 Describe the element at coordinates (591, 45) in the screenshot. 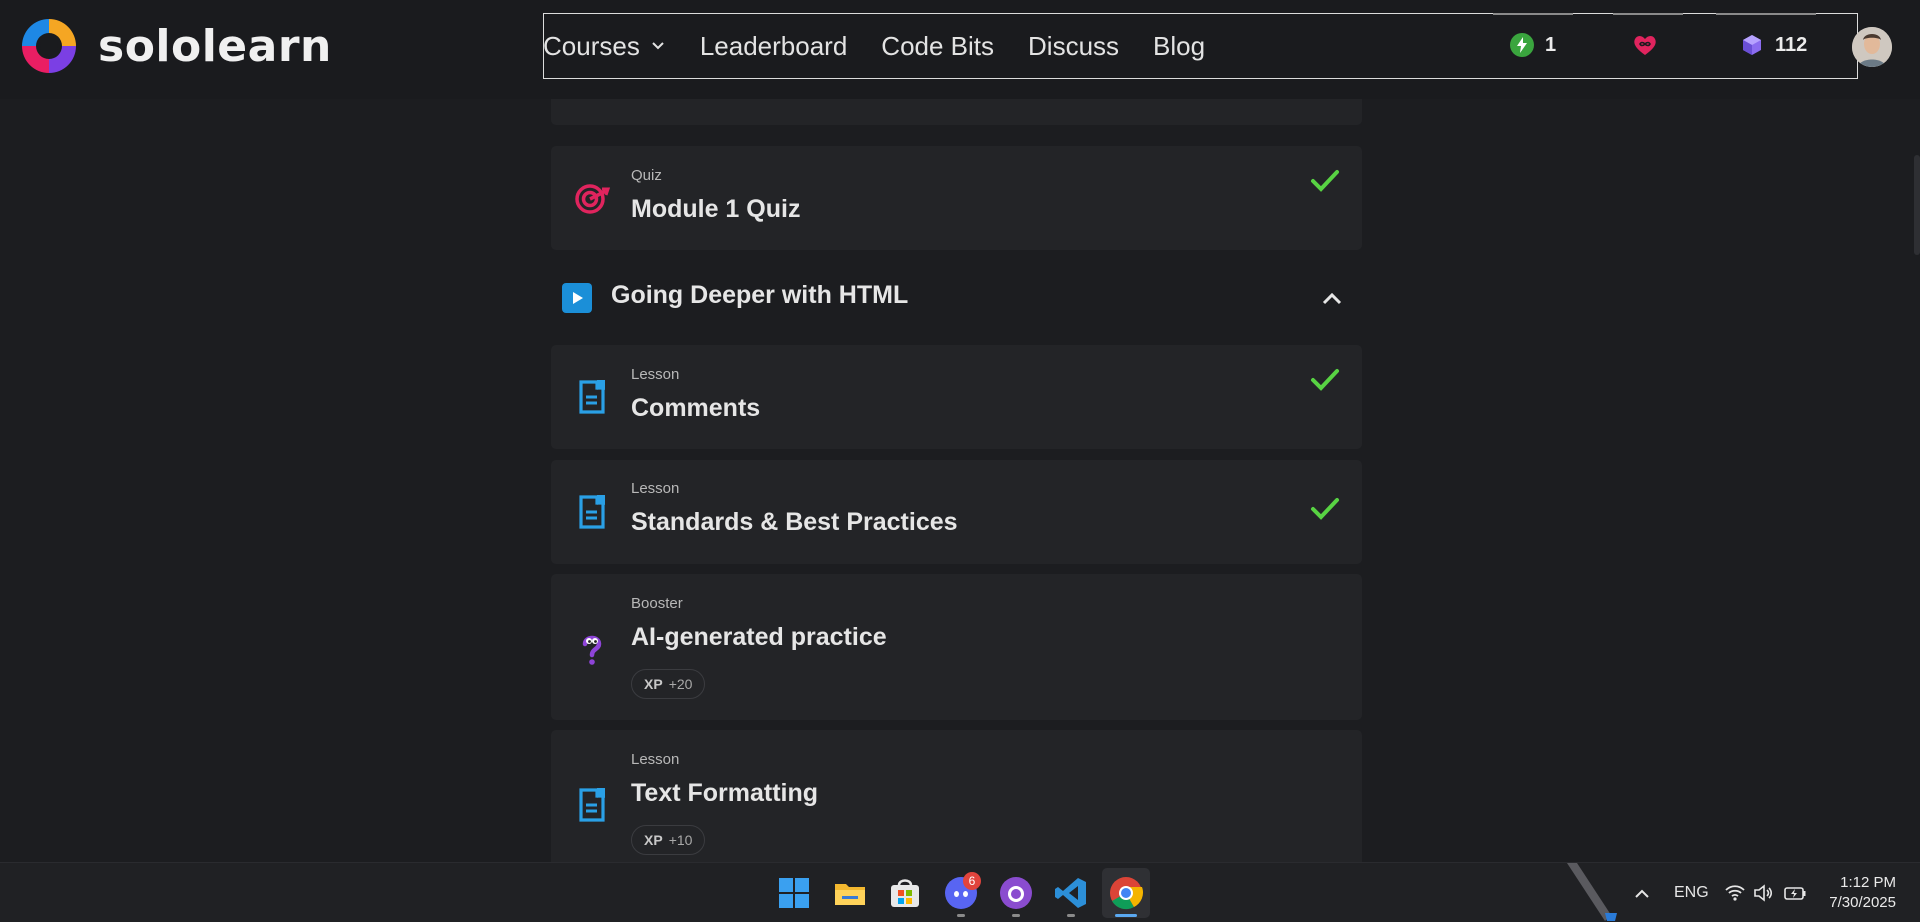

I see `nav-courses-label: Courses` at that location.